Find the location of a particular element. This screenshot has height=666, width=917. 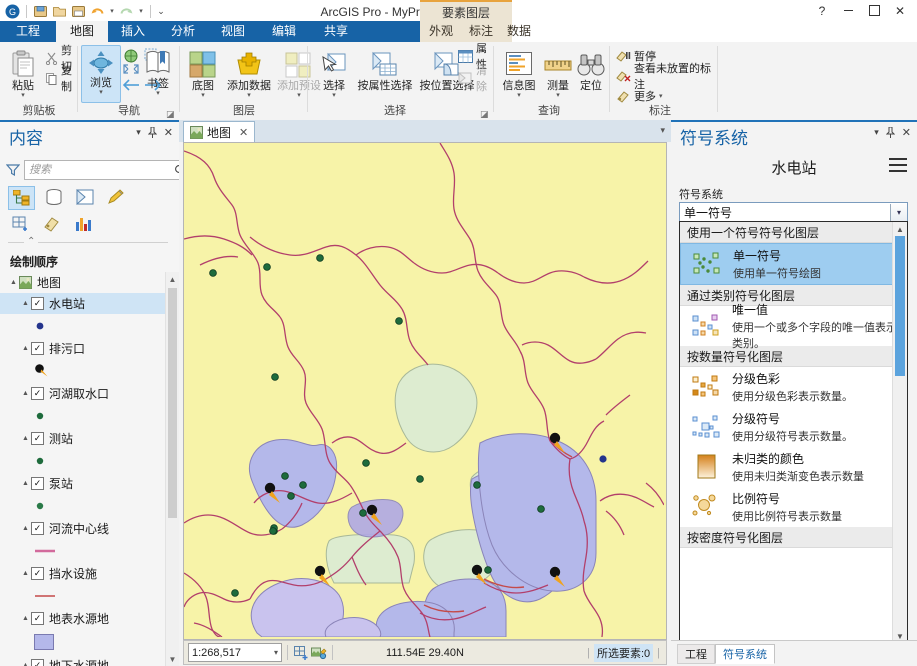

explore-dropdown-icon: ▾ is located at coordinates (101, 92).